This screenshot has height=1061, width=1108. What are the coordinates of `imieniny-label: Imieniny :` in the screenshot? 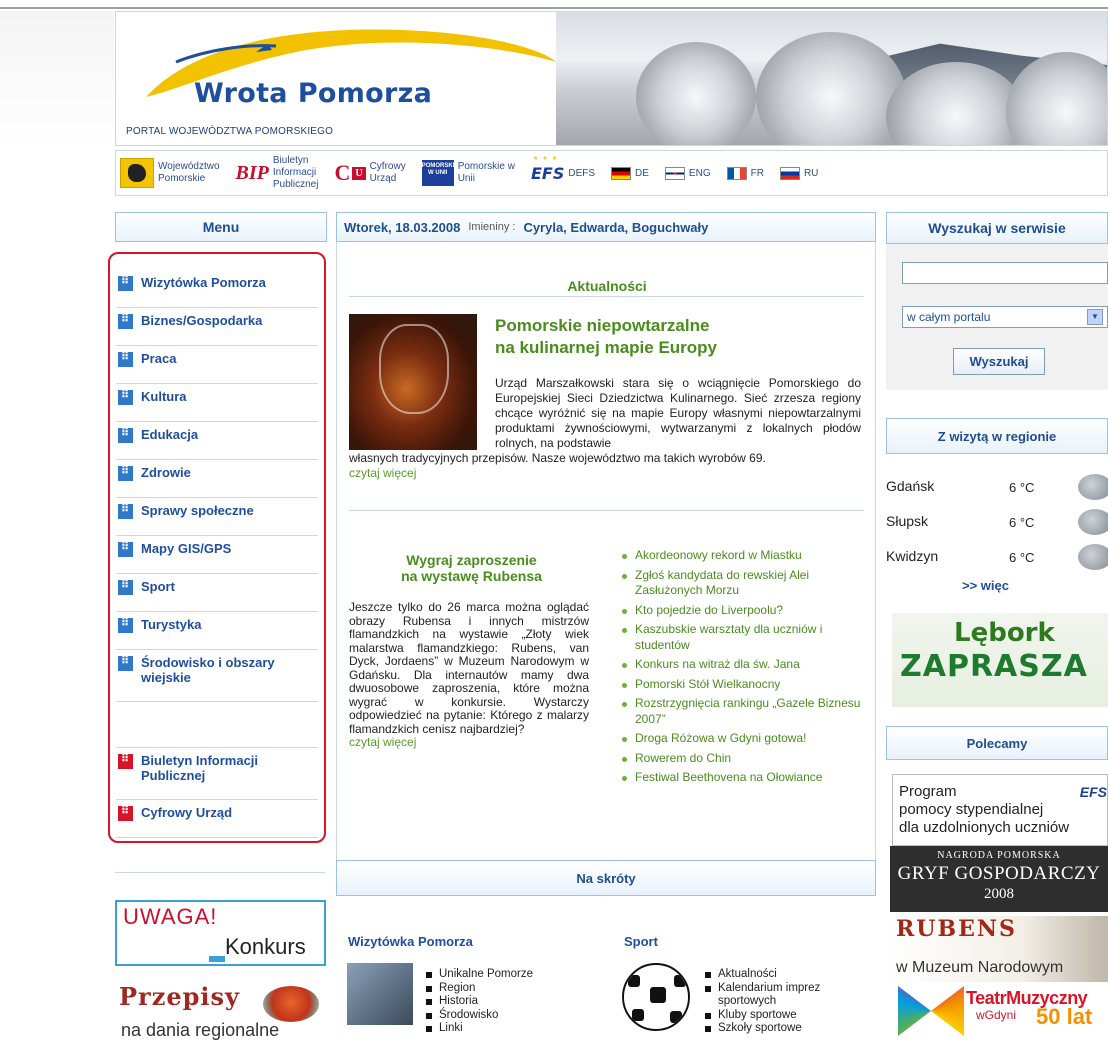 It's located at (492, 227).